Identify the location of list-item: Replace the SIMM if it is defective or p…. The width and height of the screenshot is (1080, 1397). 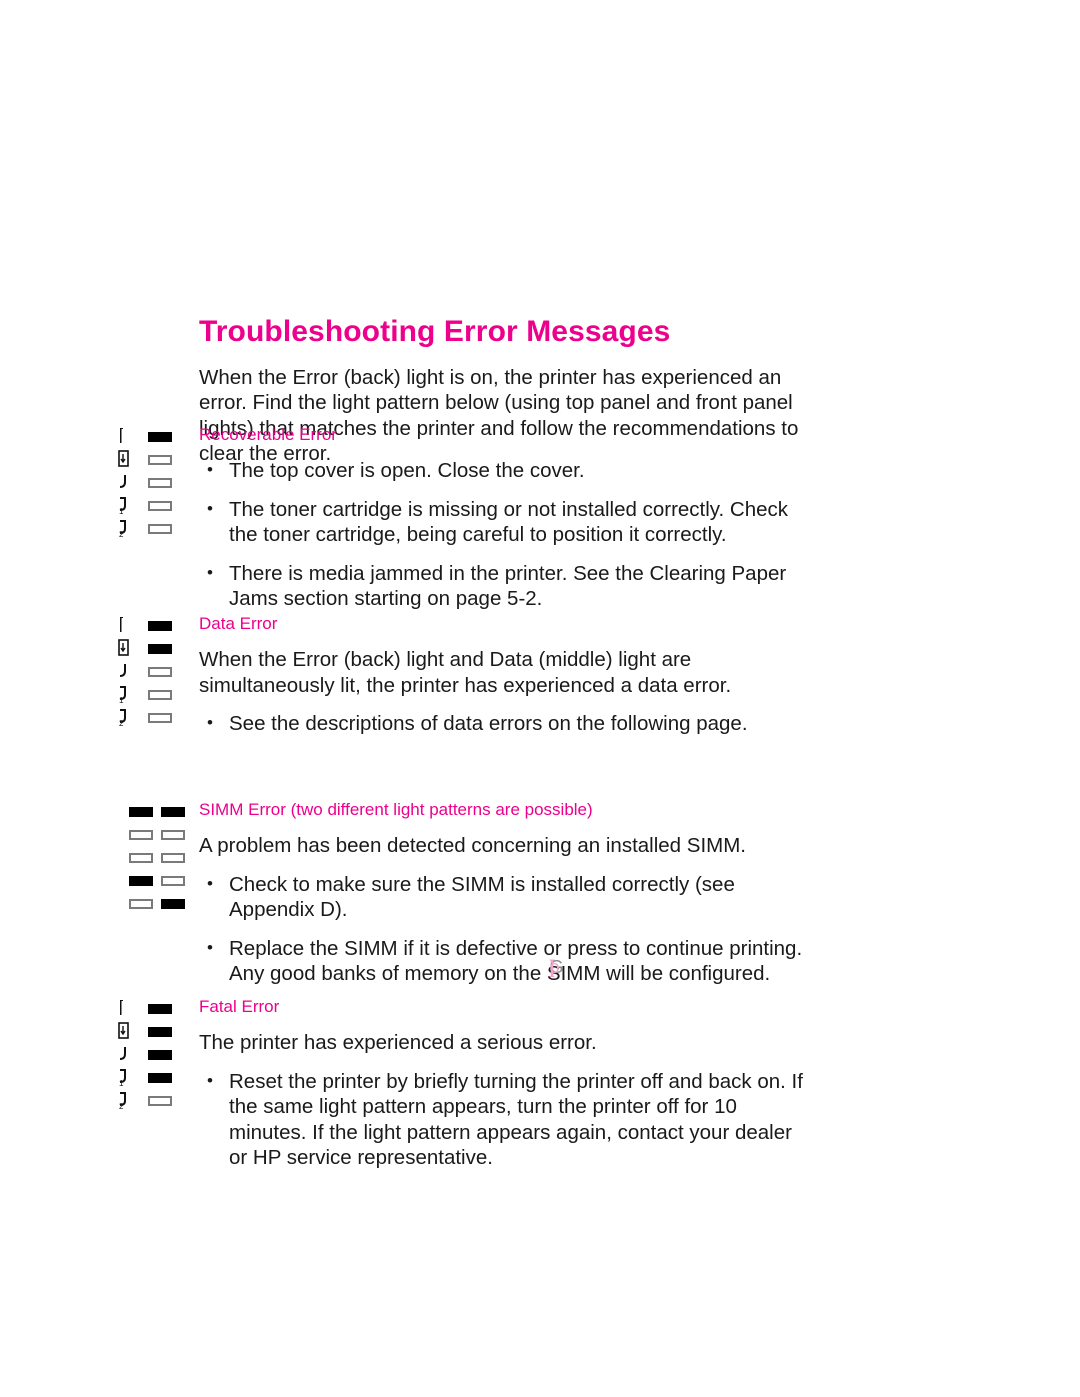
(504, 961).